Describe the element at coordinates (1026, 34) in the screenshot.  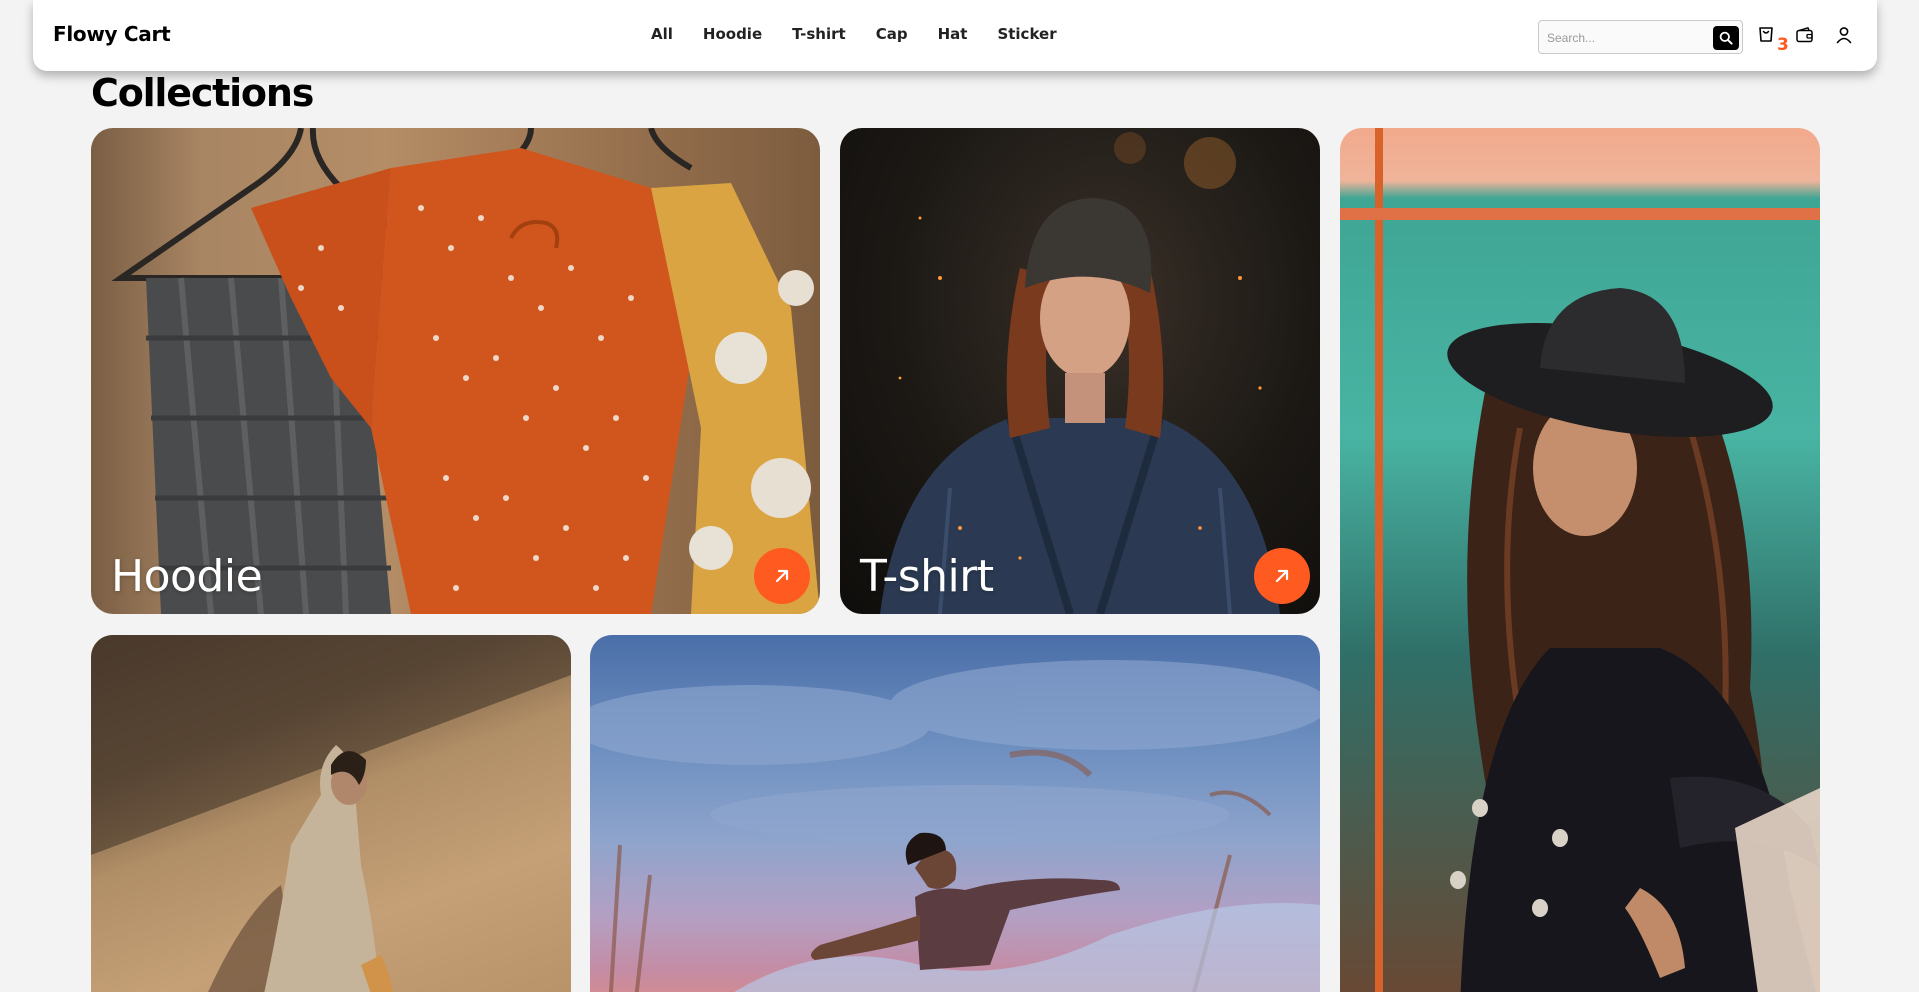
I see `nav-link-sticker: Sticker` at that location.